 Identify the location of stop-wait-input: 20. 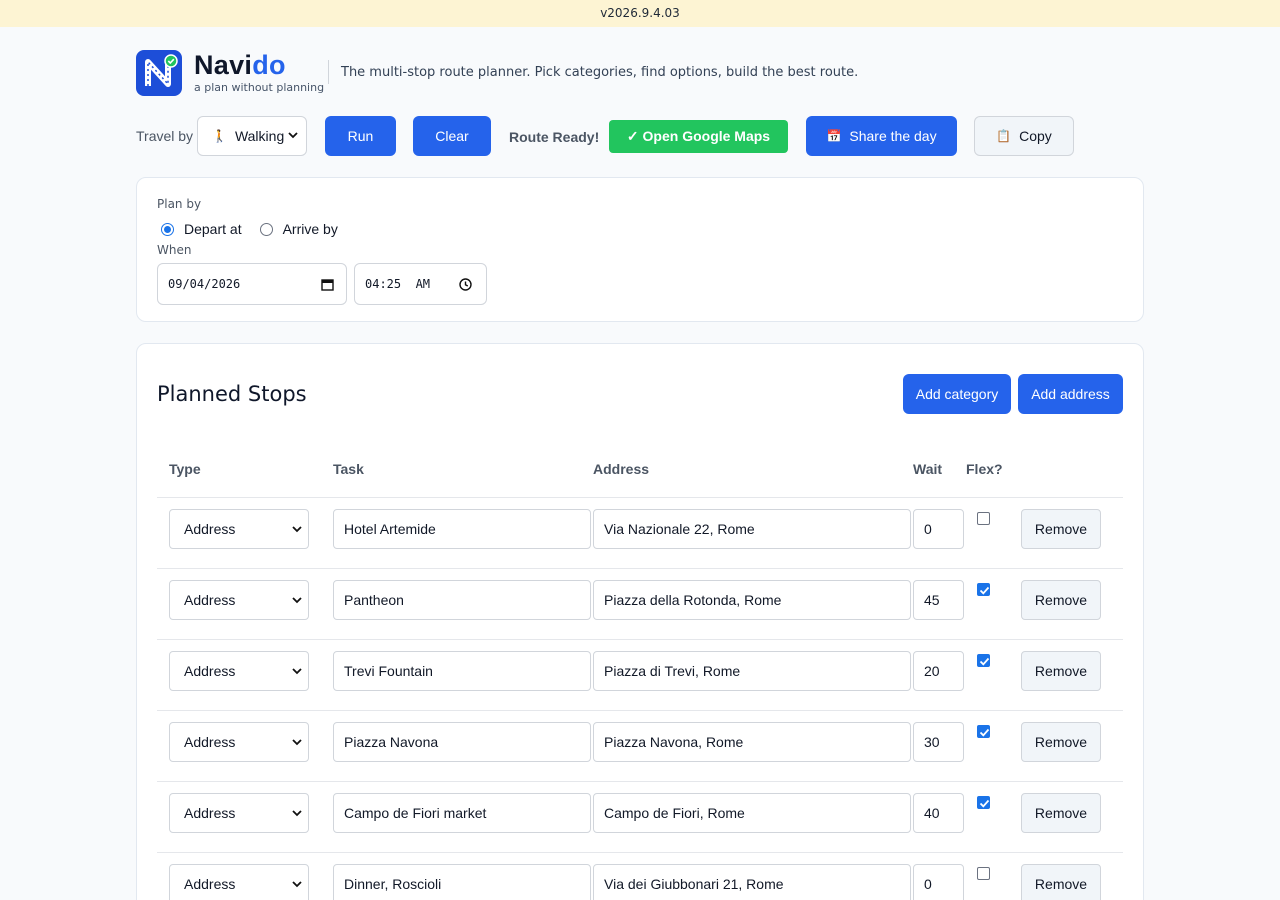
(938, 671).